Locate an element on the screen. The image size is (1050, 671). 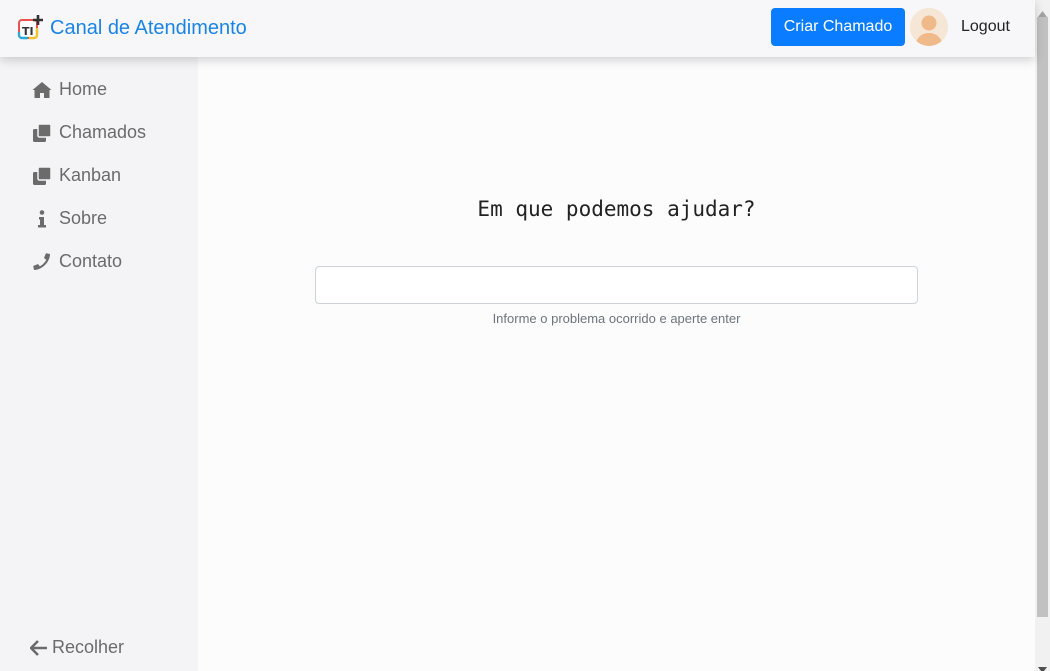
sidebar-item-label: Home is located at coordinates (83, 89).